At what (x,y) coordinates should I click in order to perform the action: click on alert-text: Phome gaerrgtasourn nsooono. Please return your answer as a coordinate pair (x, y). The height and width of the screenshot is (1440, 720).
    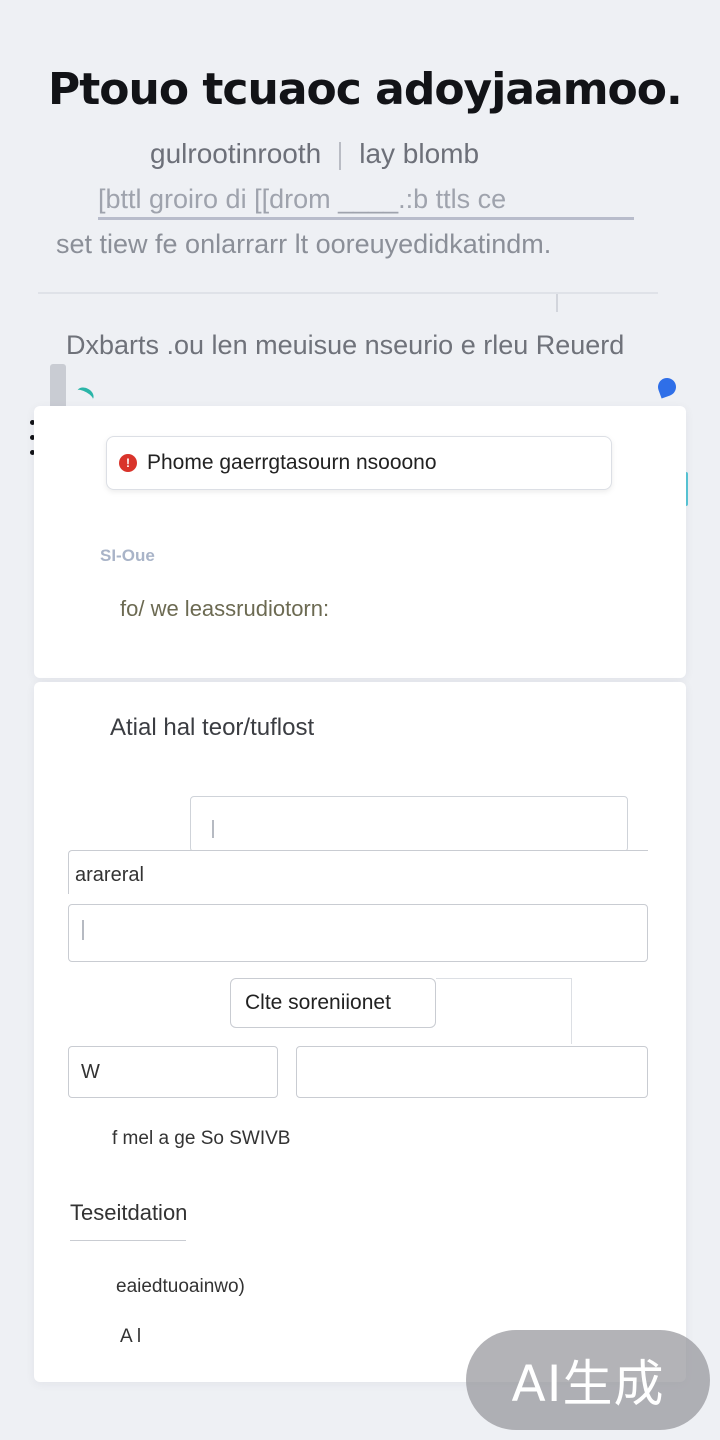
    Looking at the image, I should click on (292, 462).